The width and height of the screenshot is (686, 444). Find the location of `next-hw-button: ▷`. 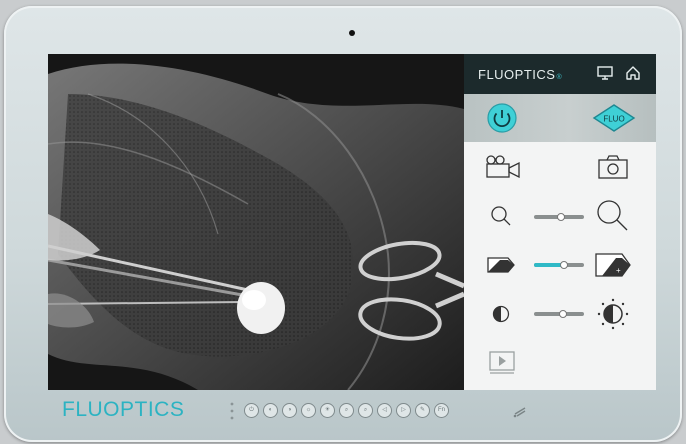

next-hw-button: ▷ is located at coordinates (403, 410).